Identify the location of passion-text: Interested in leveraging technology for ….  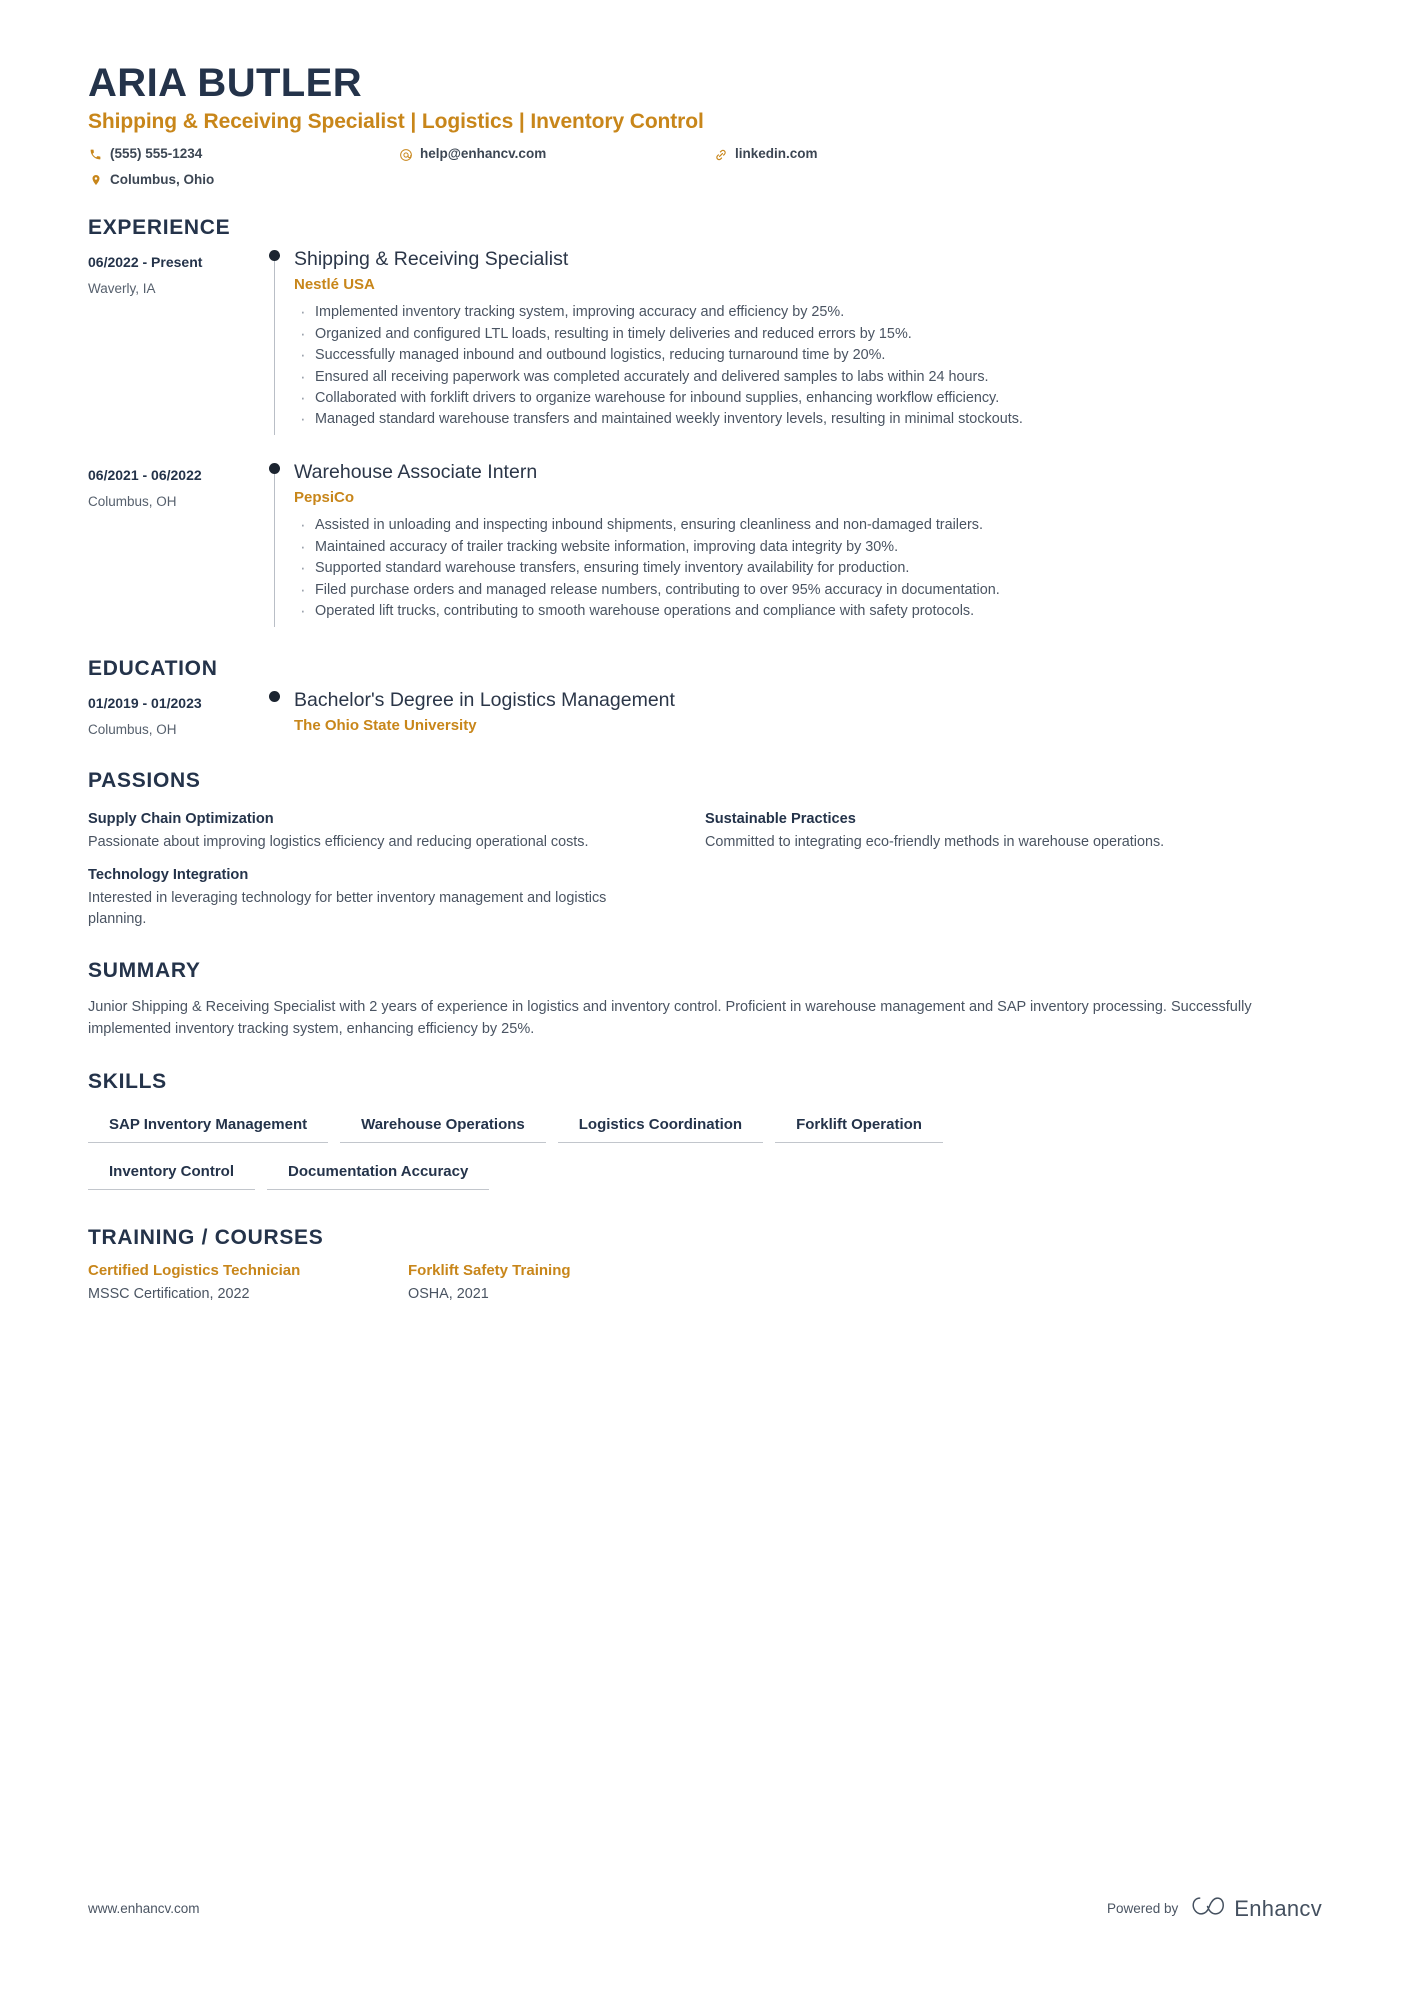
(347, 908).